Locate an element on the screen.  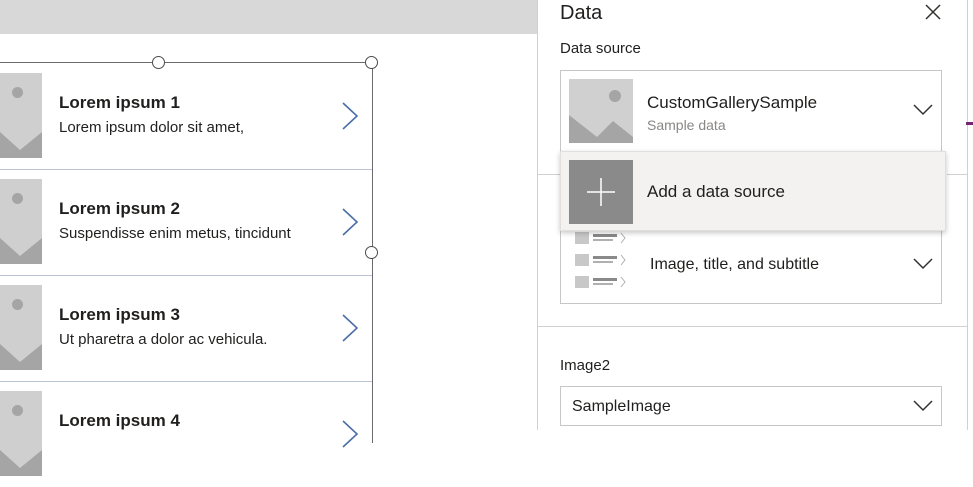
data-source-menu: Add a data source is located at coordinates (753, 191).